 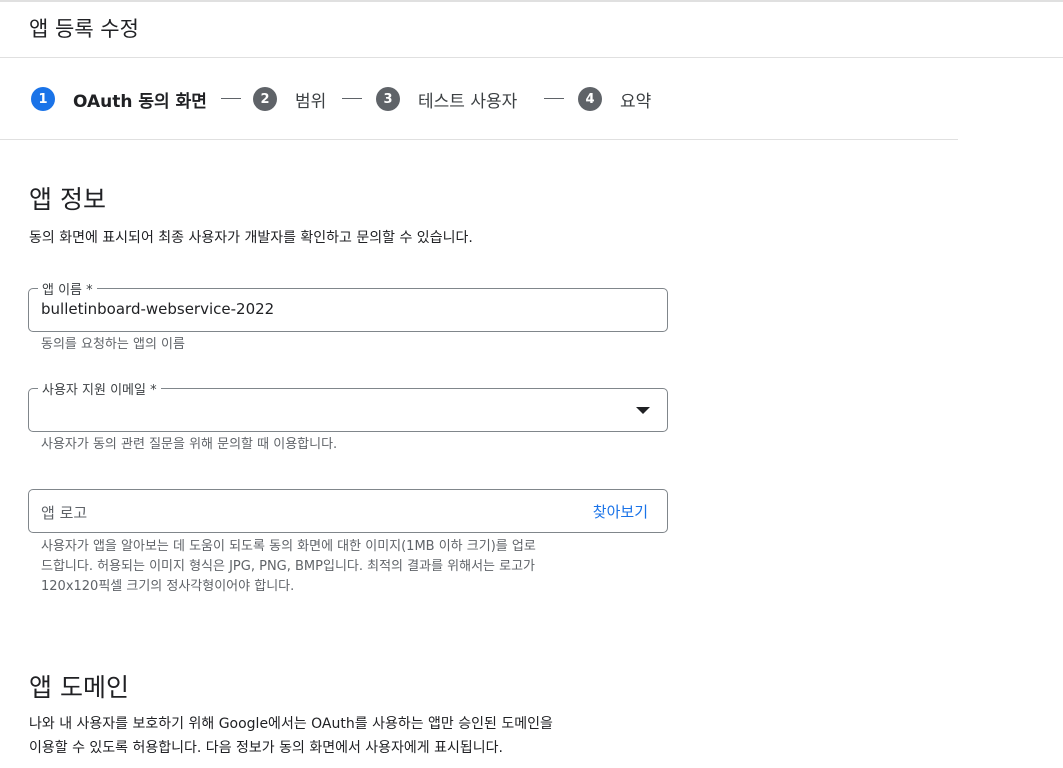 What do you see at coordinates (157, 309) in the screenshot?
I see `app-name-value: bulletinboard-webservice-2022` at bounding box center [157, 309].